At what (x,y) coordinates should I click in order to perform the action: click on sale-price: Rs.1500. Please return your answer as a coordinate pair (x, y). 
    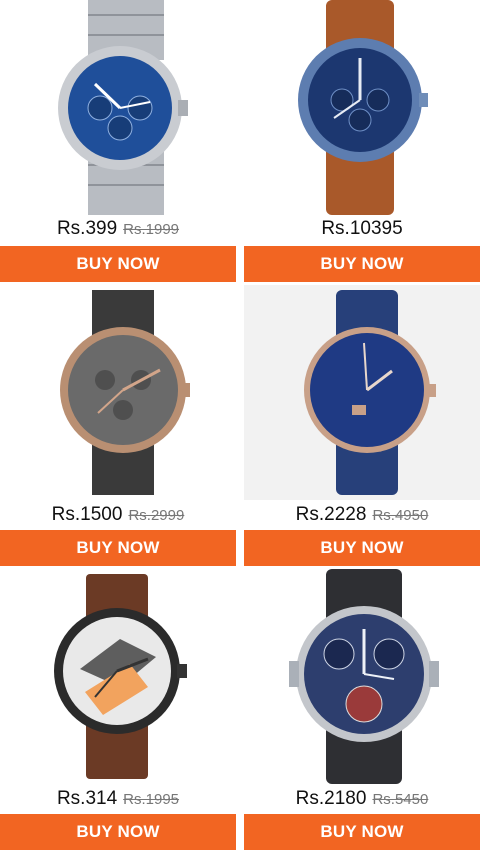
    Looking at the image, I should click on (87, 514).